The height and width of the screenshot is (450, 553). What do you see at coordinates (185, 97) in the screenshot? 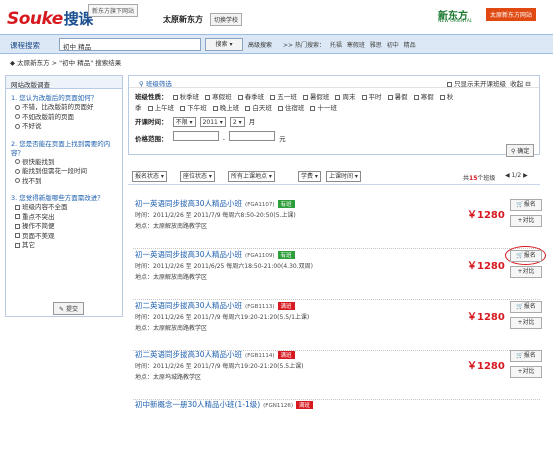
I see `type-option: 秋季班` at bounding box center [185, 97].